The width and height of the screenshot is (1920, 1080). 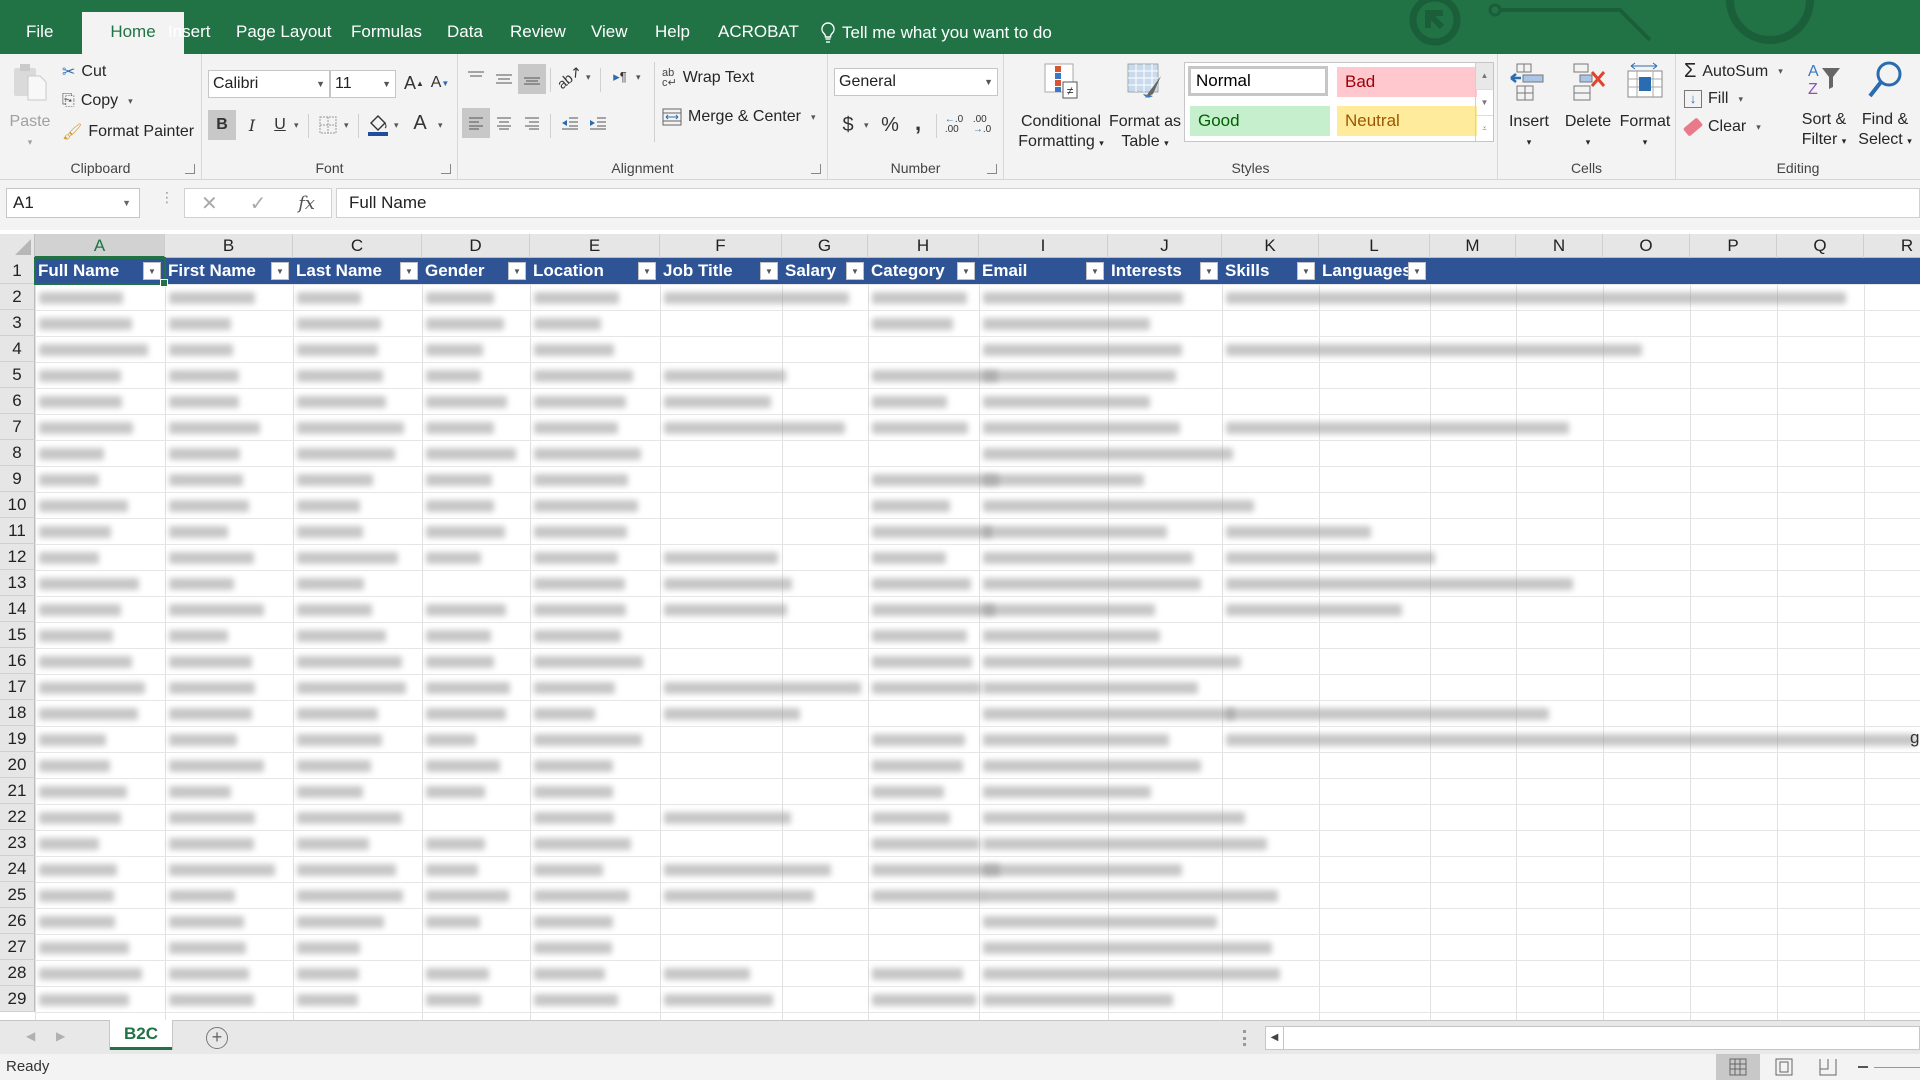 I want to click on format-as-table-button: Format as Table ▾, so click(x=1145, y=107).